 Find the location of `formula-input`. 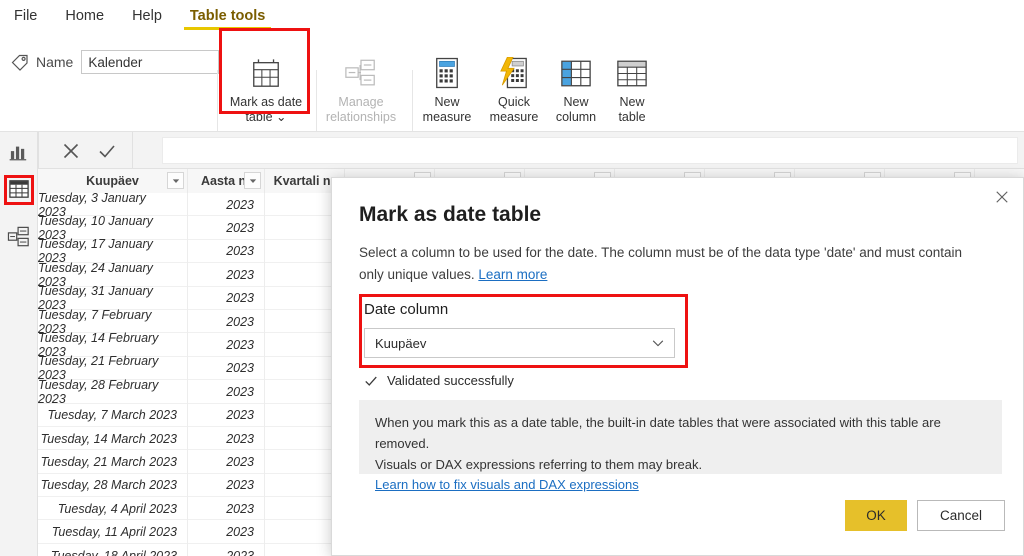

formula-input is located at coordinates (590, 150).